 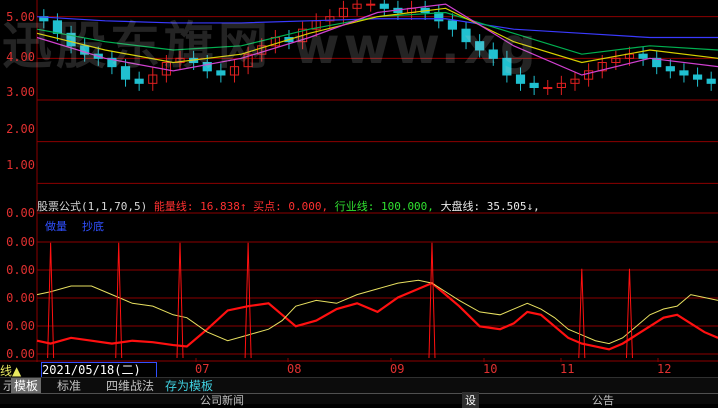 What do you see at coordinates (130, 386) in the screenshot?
I see `tab-four-dim: 四维战法` at bounding box center [130, 386].